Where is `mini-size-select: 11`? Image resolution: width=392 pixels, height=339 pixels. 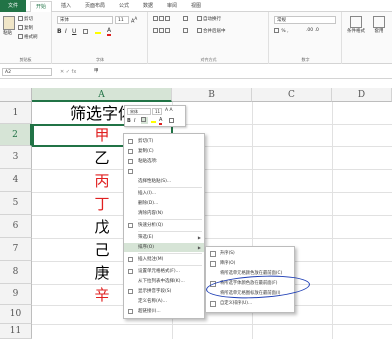
mini-size-select: 11 is located at coordinates (157, 111).